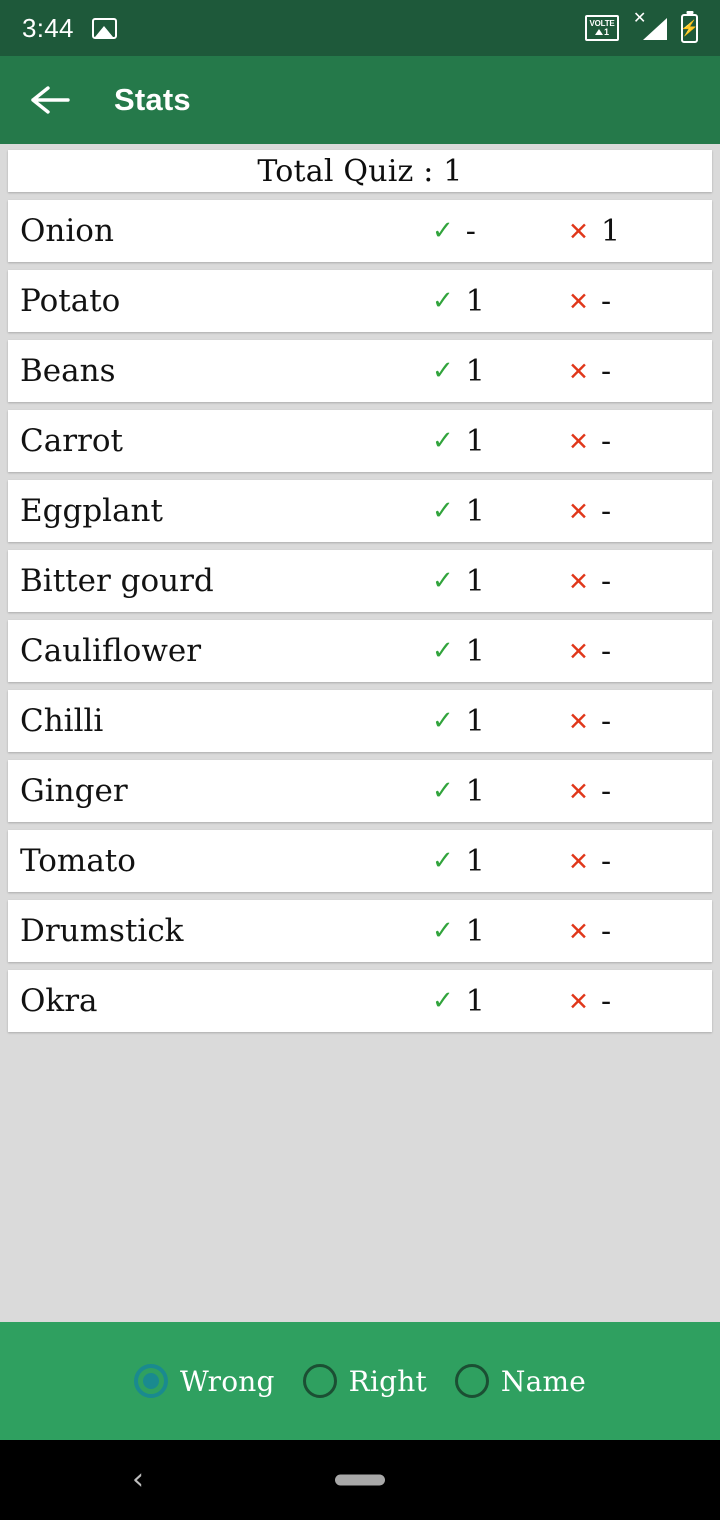  What do you see at coordinates (360, 511) in the screenshot?
I see `table-row: Eggplant ✓ 1 ✕ -` at bounding box center [360, 511].